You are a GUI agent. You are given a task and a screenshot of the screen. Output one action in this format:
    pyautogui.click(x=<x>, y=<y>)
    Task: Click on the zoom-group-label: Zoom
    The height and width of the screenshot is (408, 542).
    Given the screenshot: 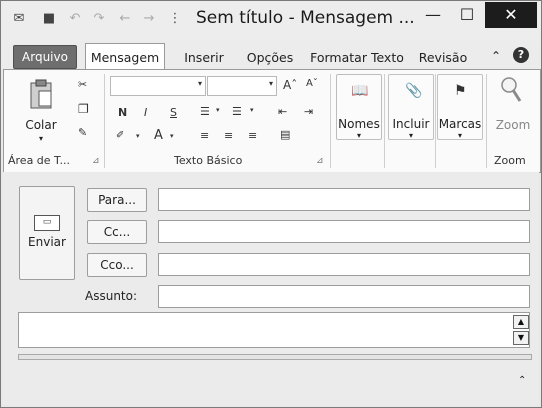 What is the action you would take?
    pyautogui.click(x=510, y=160)
    